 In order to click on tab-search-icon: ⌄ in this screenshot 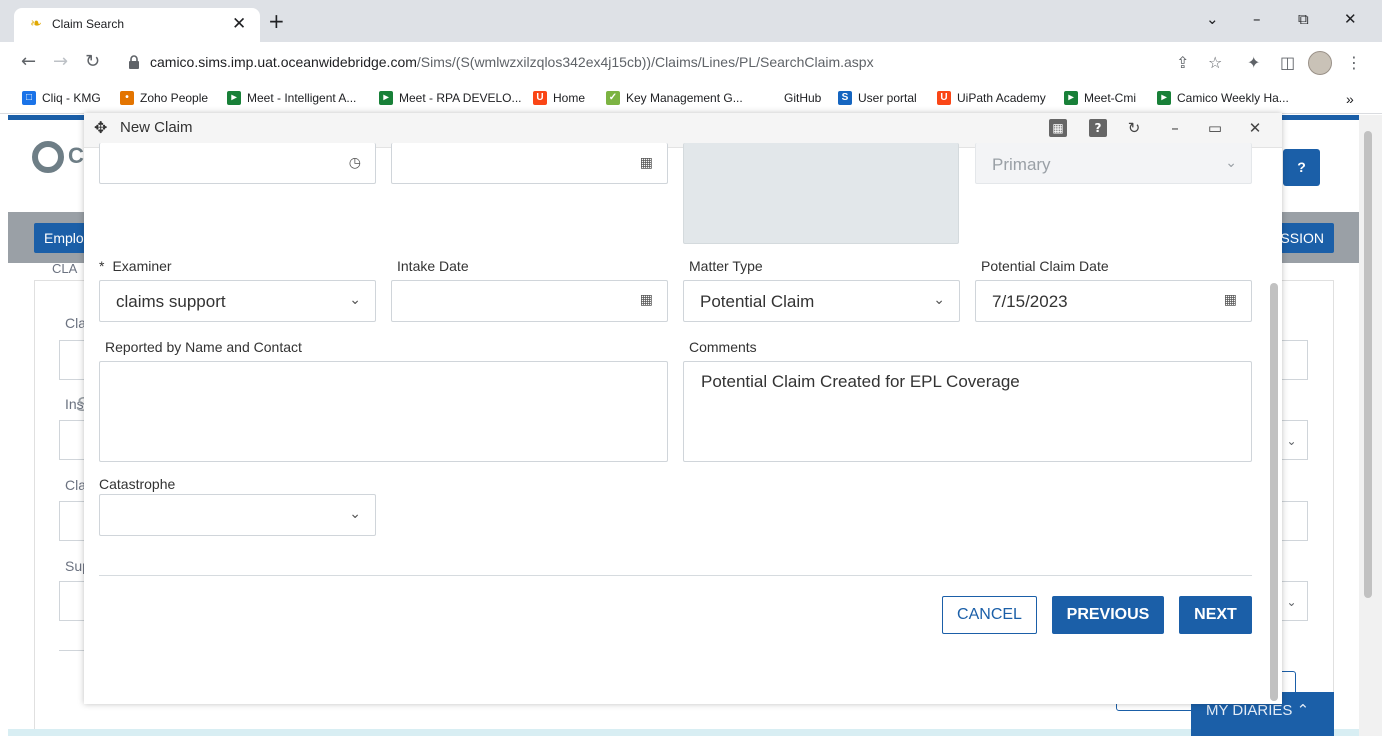, I will do `click(1212, 19)`.